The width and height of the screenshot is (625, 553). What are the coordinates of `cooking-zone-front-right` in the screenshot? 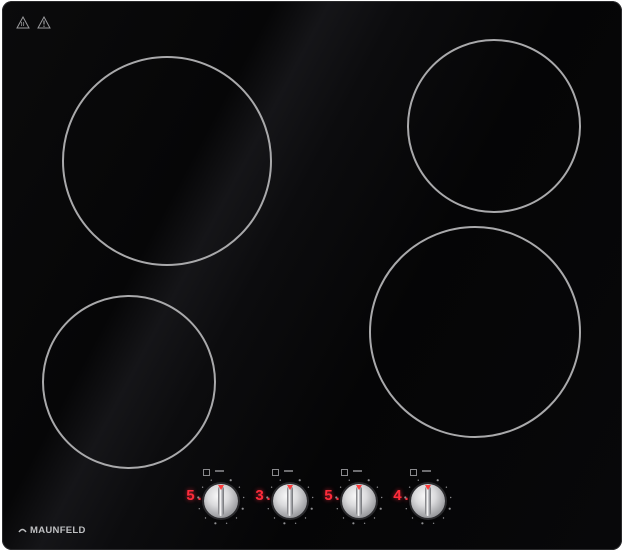 It's located at (475, 332).